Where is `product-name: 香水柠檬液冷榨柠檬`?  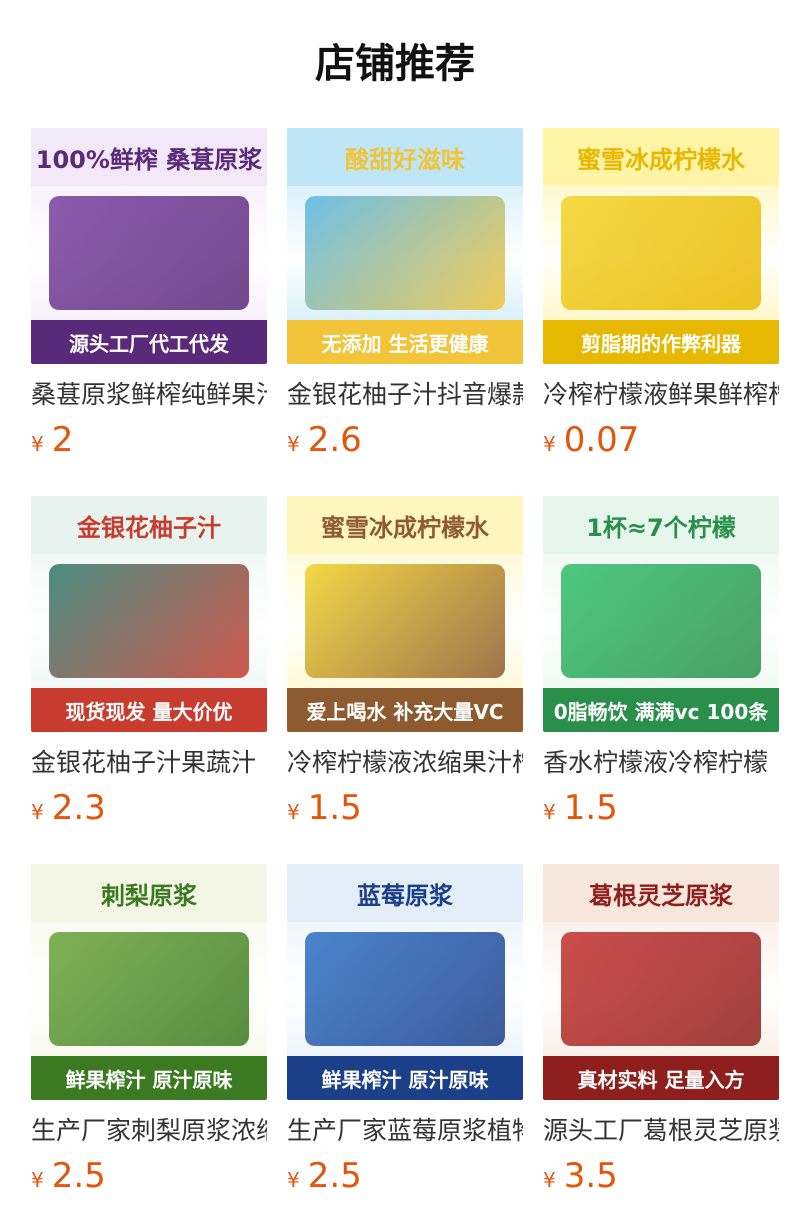
product-name: 香水柠檬液冷榨柠檬 is located at coordinates (661, 763).